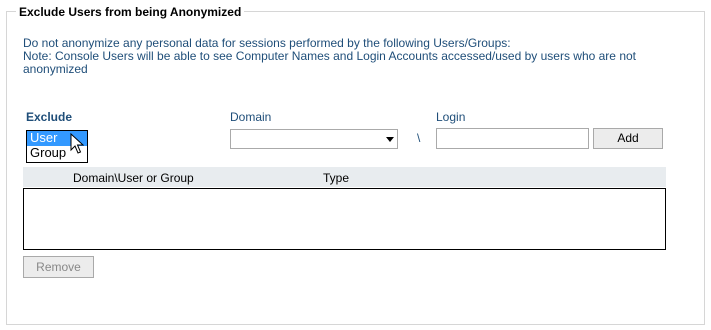 Image resolution: width=711 pixels, height=330 pixels. Describe the element at coordinates (133, 178) in the screenshot. I see `column-header-domain-user: Domain\User or Group` at that location.